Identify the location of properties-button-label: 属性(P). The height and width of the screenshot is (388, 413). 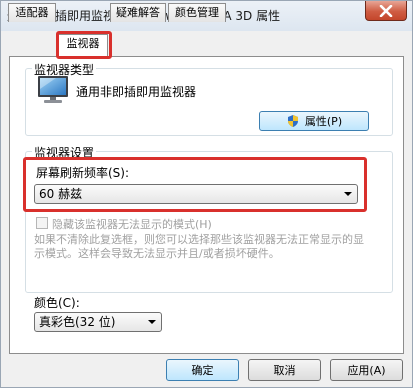
(323, 121).